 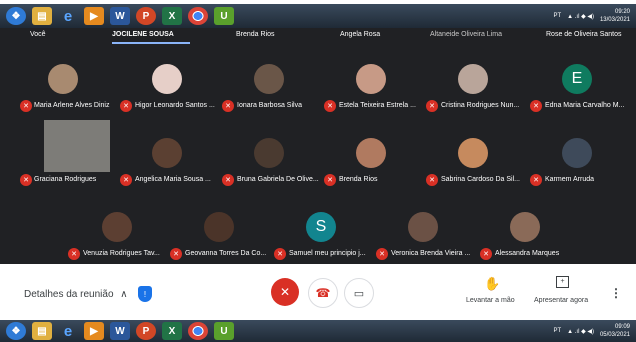 What do you see at coordinates (564, 296) in the screenshot?
I see `present-now-button: + Apresentar agora` at bounding box center [564, 296].